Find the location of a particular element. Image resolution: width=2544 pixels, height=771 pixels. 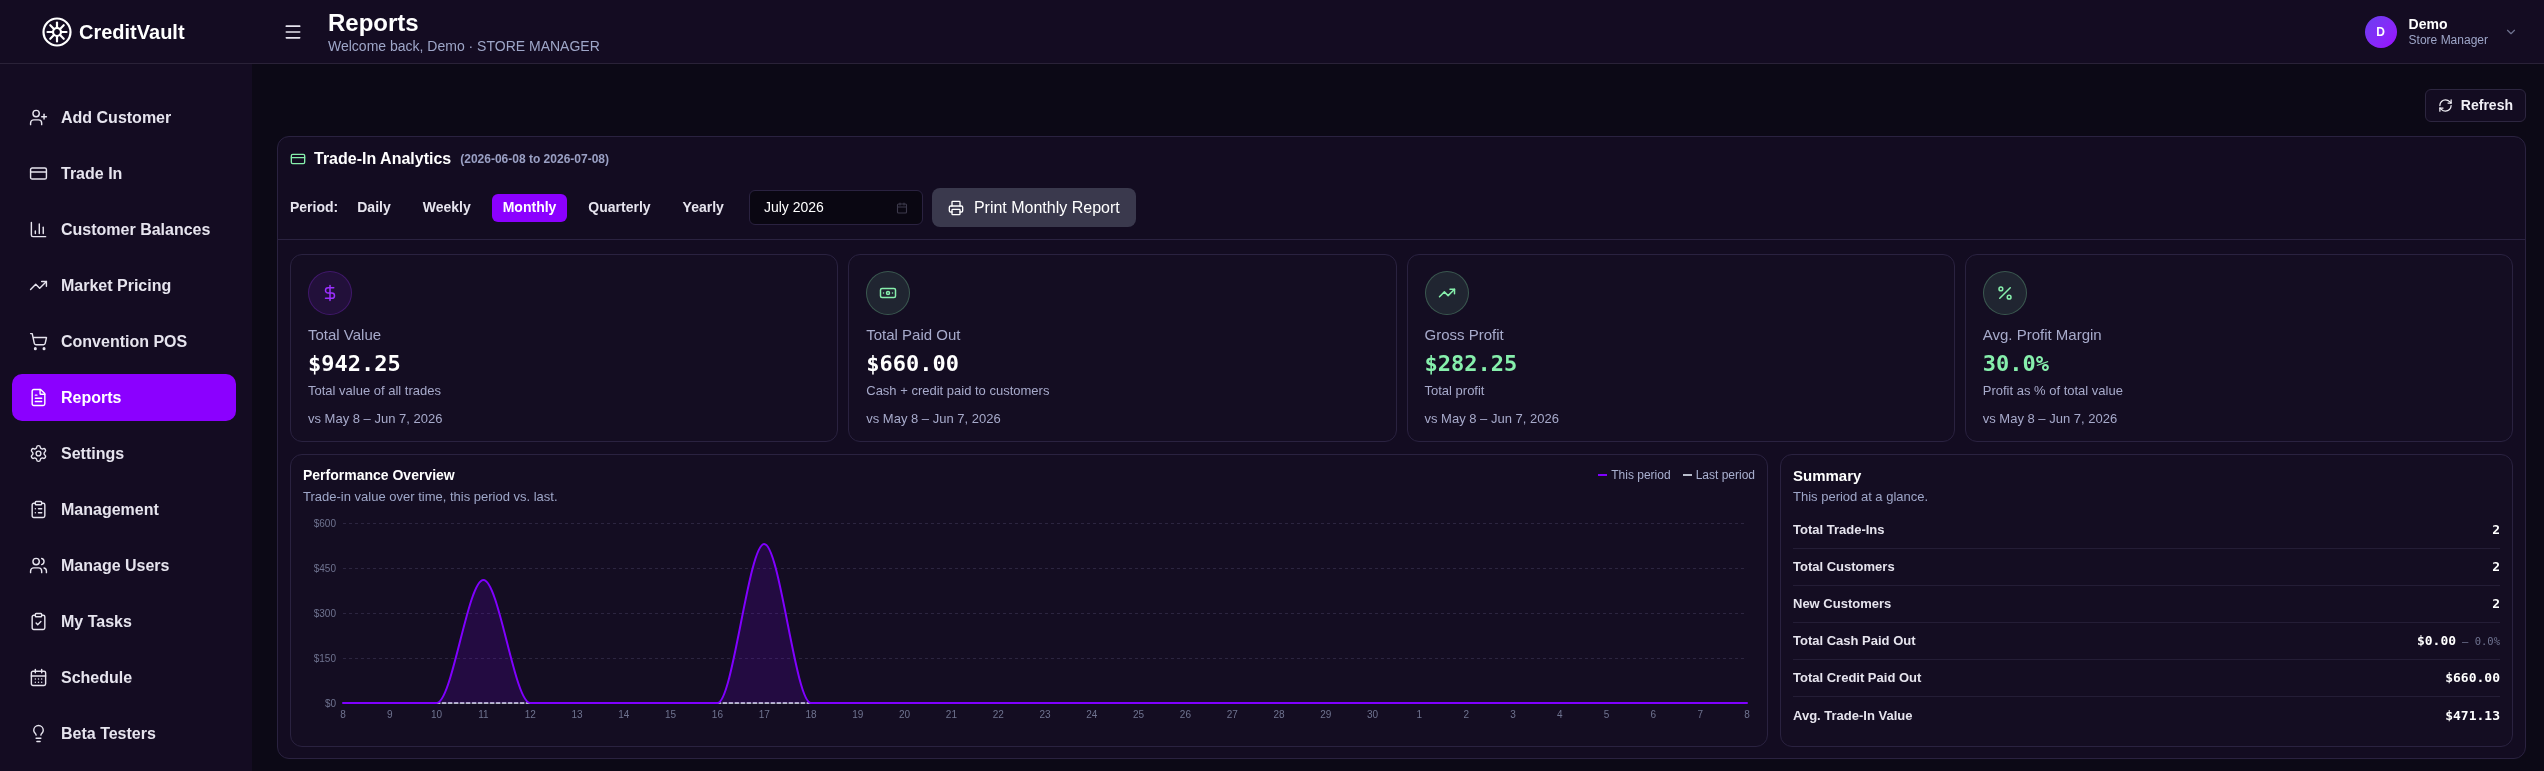

stat-label: Gross Profit is located at coordinates (1464, 335).